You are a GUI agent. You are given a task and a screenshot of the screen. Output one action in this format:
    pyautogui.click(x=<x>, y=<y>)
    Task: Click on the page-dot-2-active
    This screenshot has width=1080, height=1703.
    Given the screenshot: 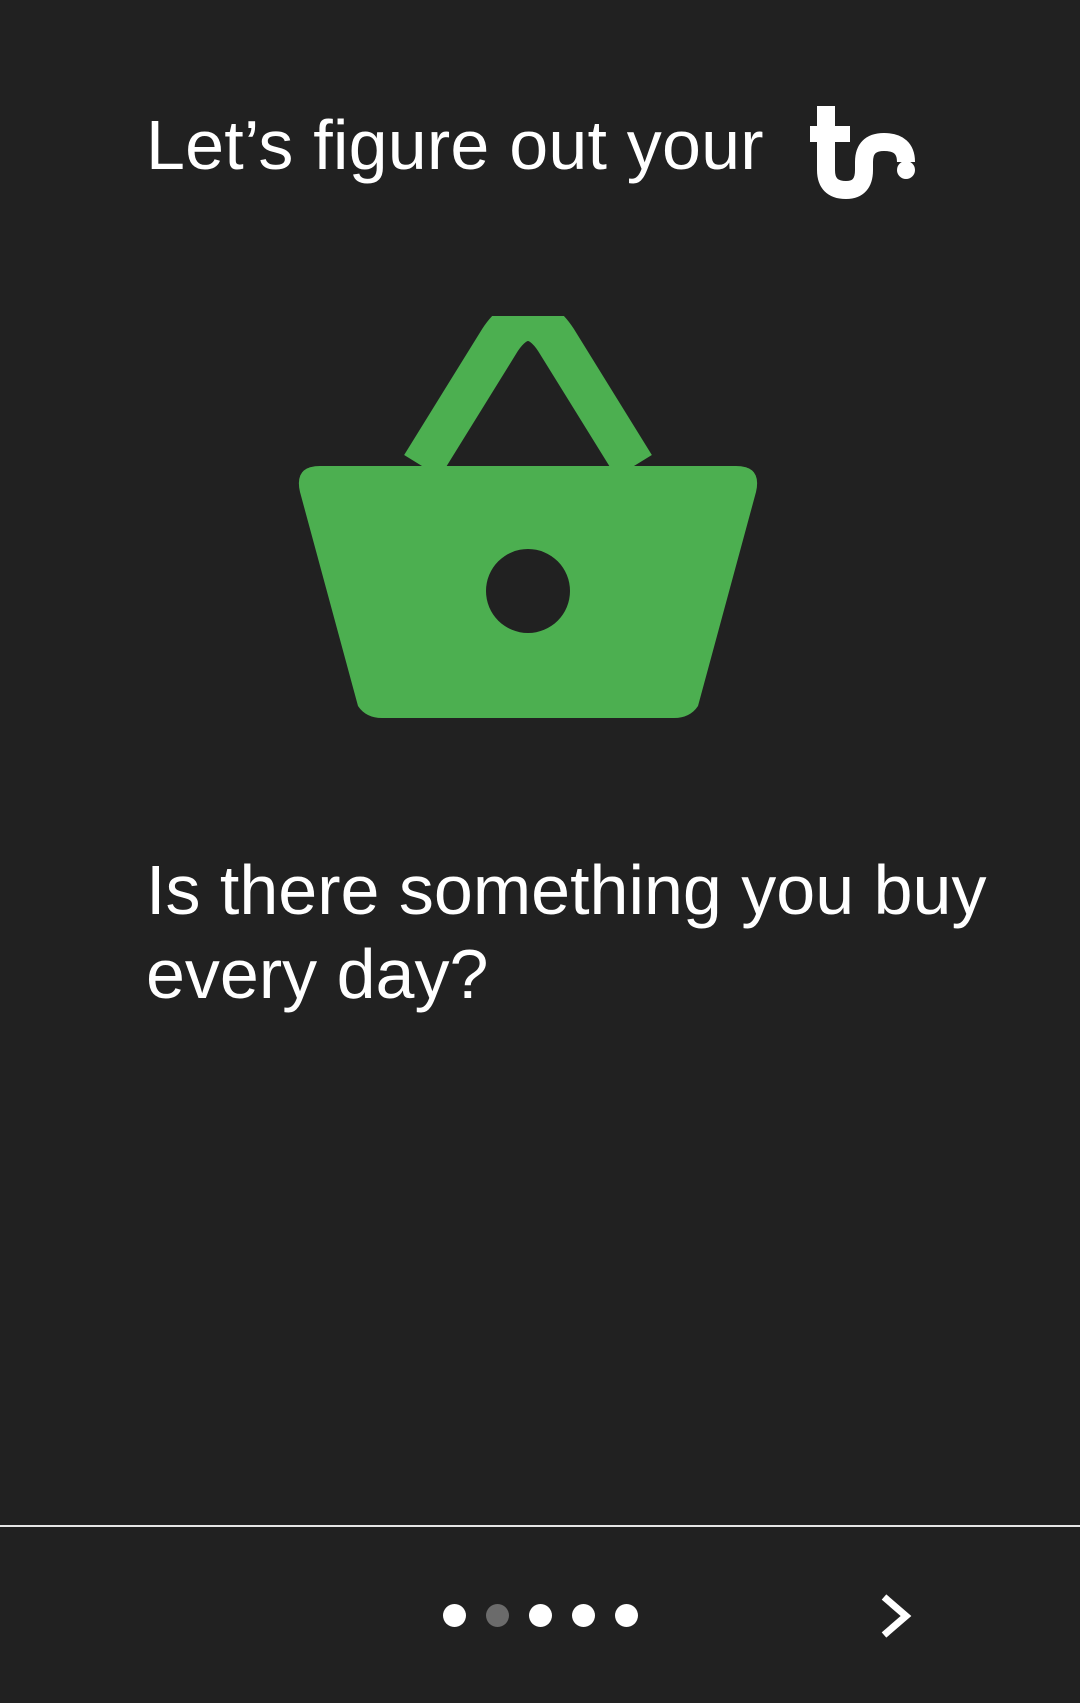 What is the action you would take?
    pyautogui.click(x=497, y=1615)
    